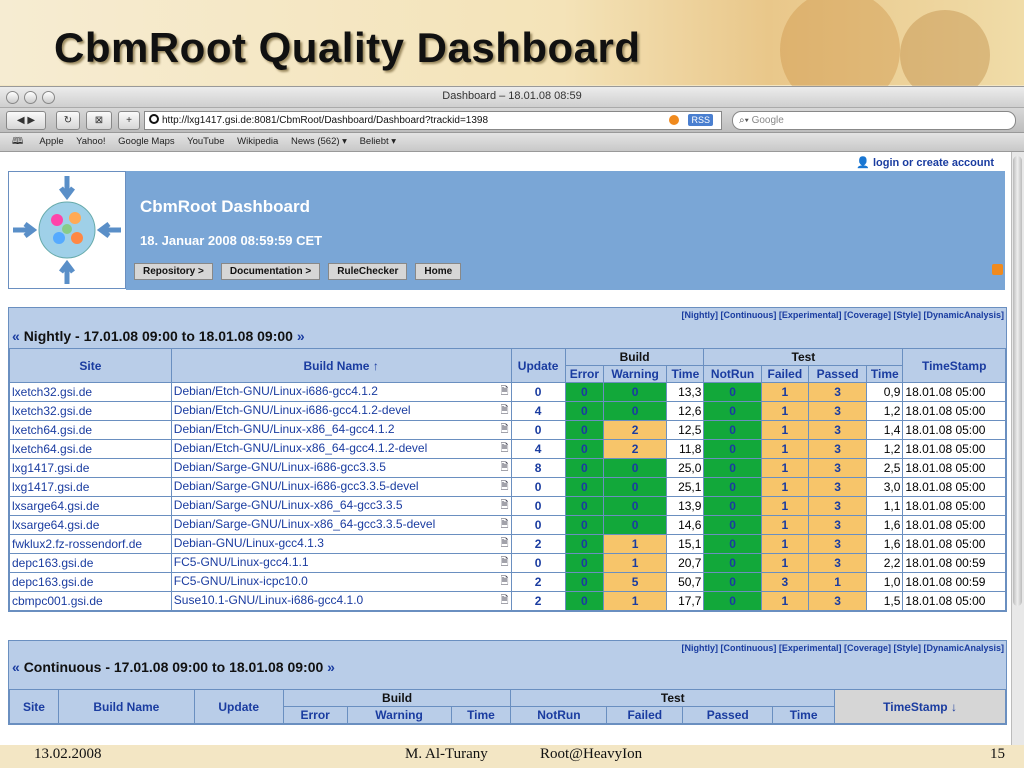 This screenshot has height=768, width=1024. I want to click on site-link: lxg1417.gsi.de, so click(50, 468).